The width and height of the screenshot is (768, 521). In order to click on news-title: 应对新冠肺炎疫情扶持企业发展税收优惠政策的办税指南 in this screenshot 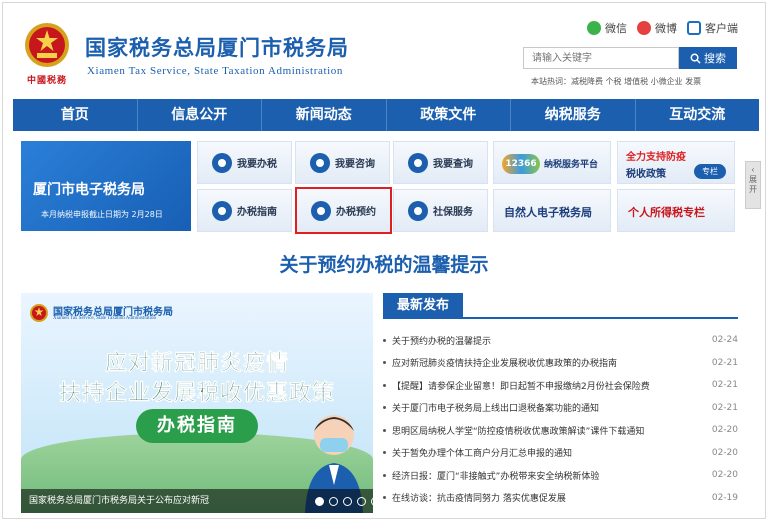, I will do `click(505, 364)`.